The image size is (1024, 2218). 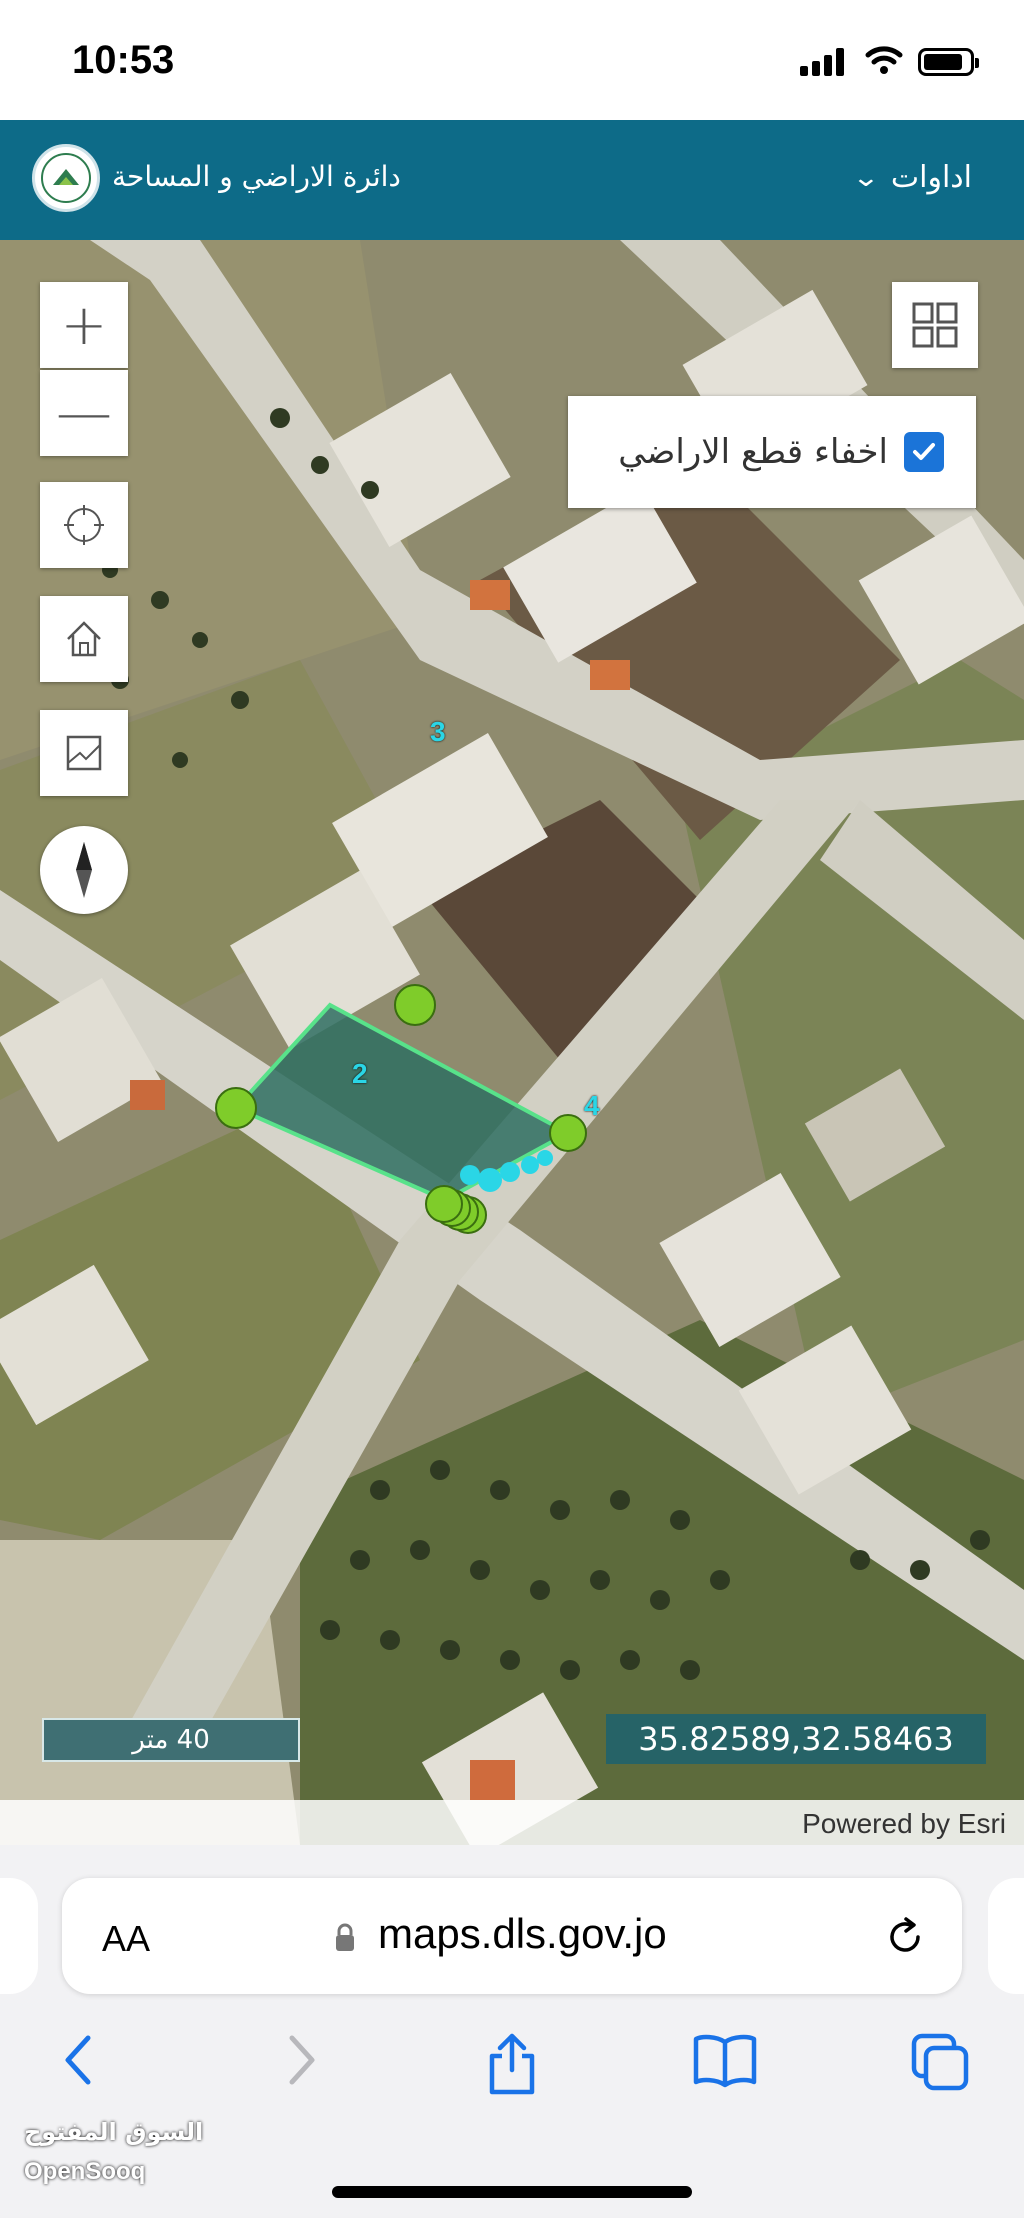 What do you see at coordinates (931, 177) in the screenshot?
I see `tools-label: اداوات` at bounding box center [931, 177].